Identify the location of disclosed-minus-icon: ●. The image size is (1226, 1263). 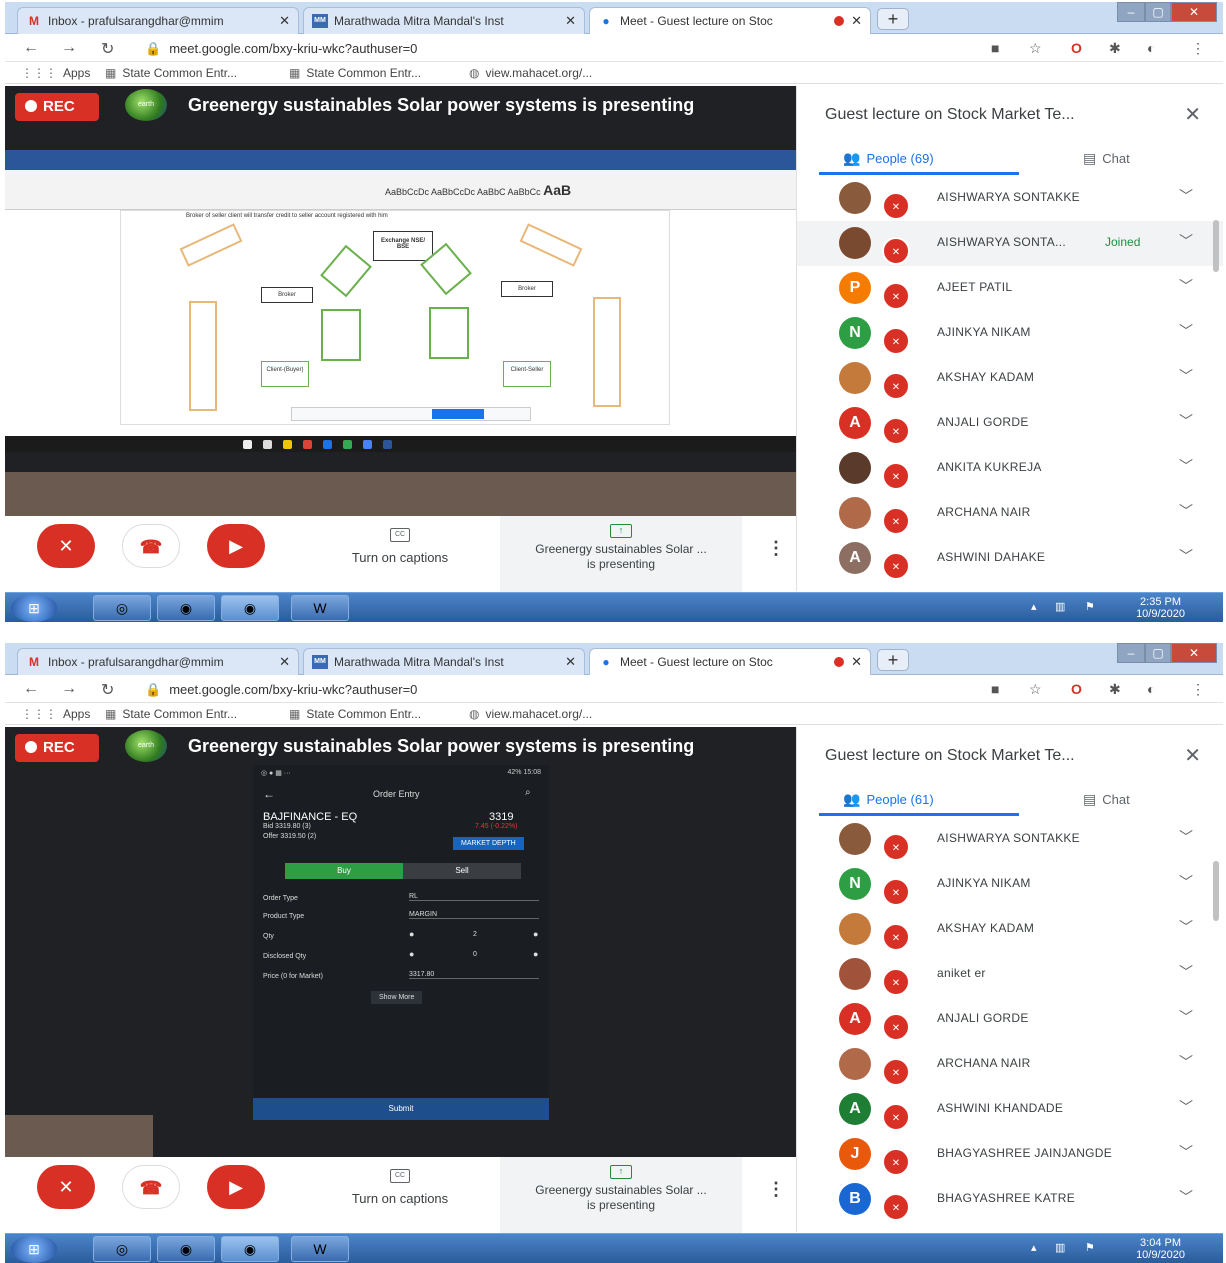
(411, 954).